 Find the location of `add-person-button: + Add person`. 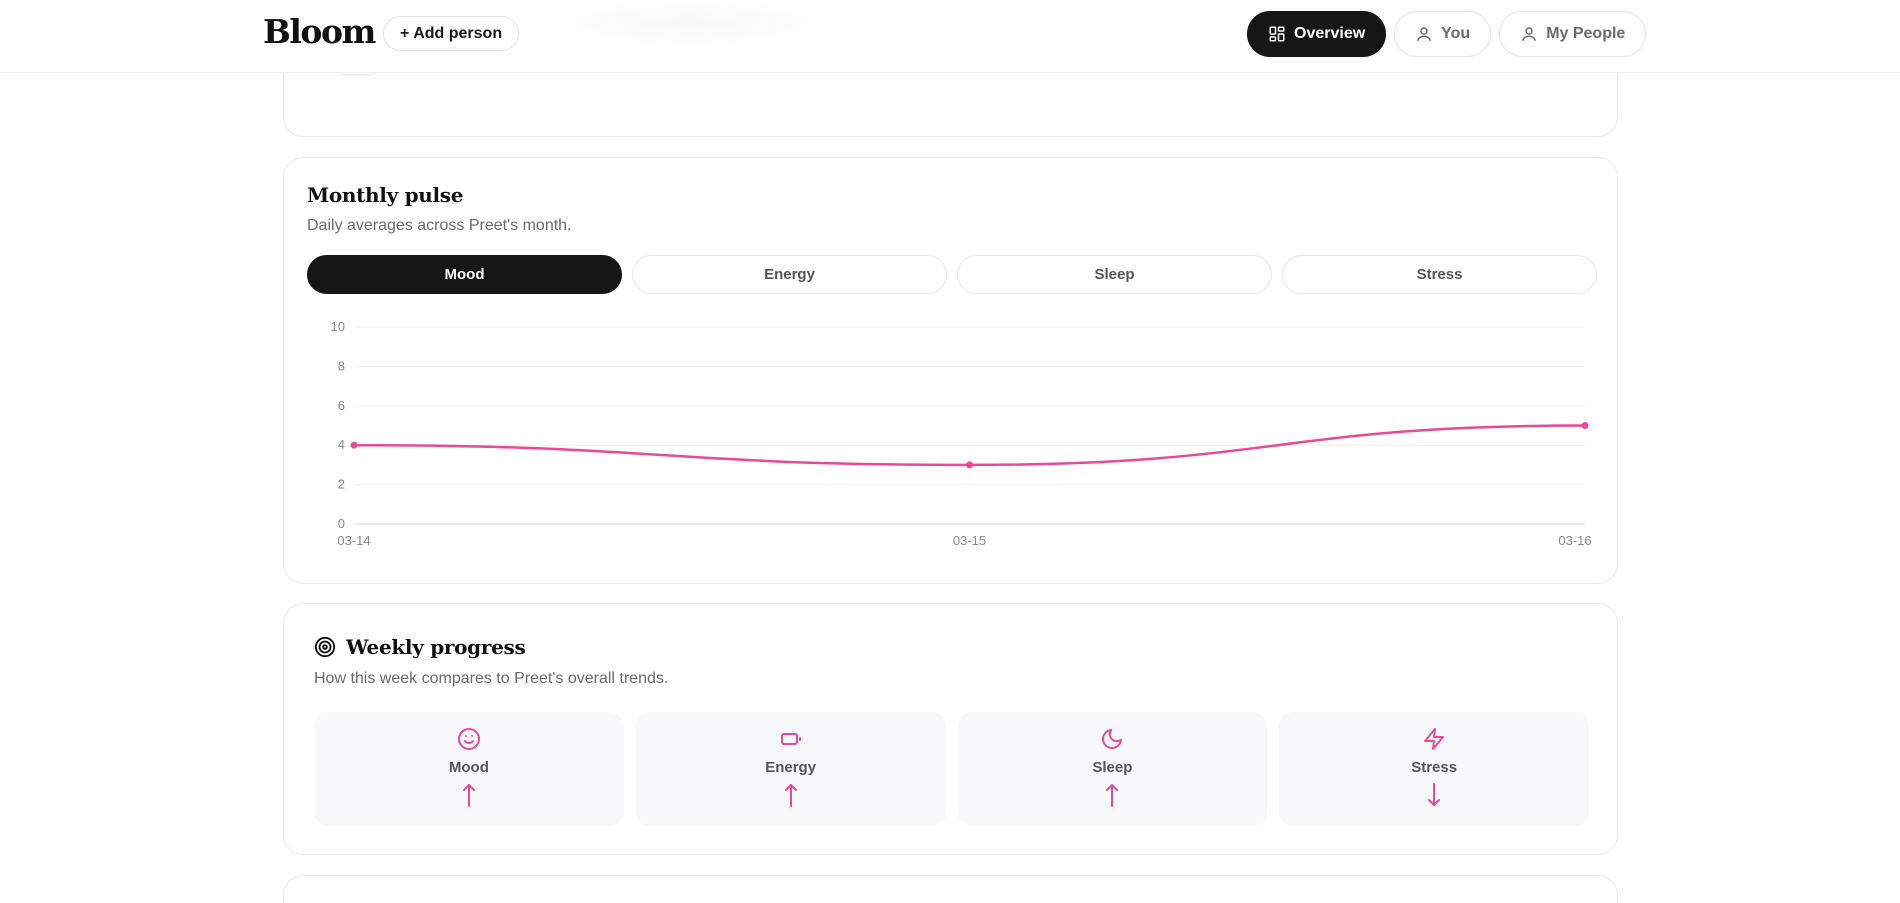

add-person-button: + Add person is located at coordinates (451, 33).